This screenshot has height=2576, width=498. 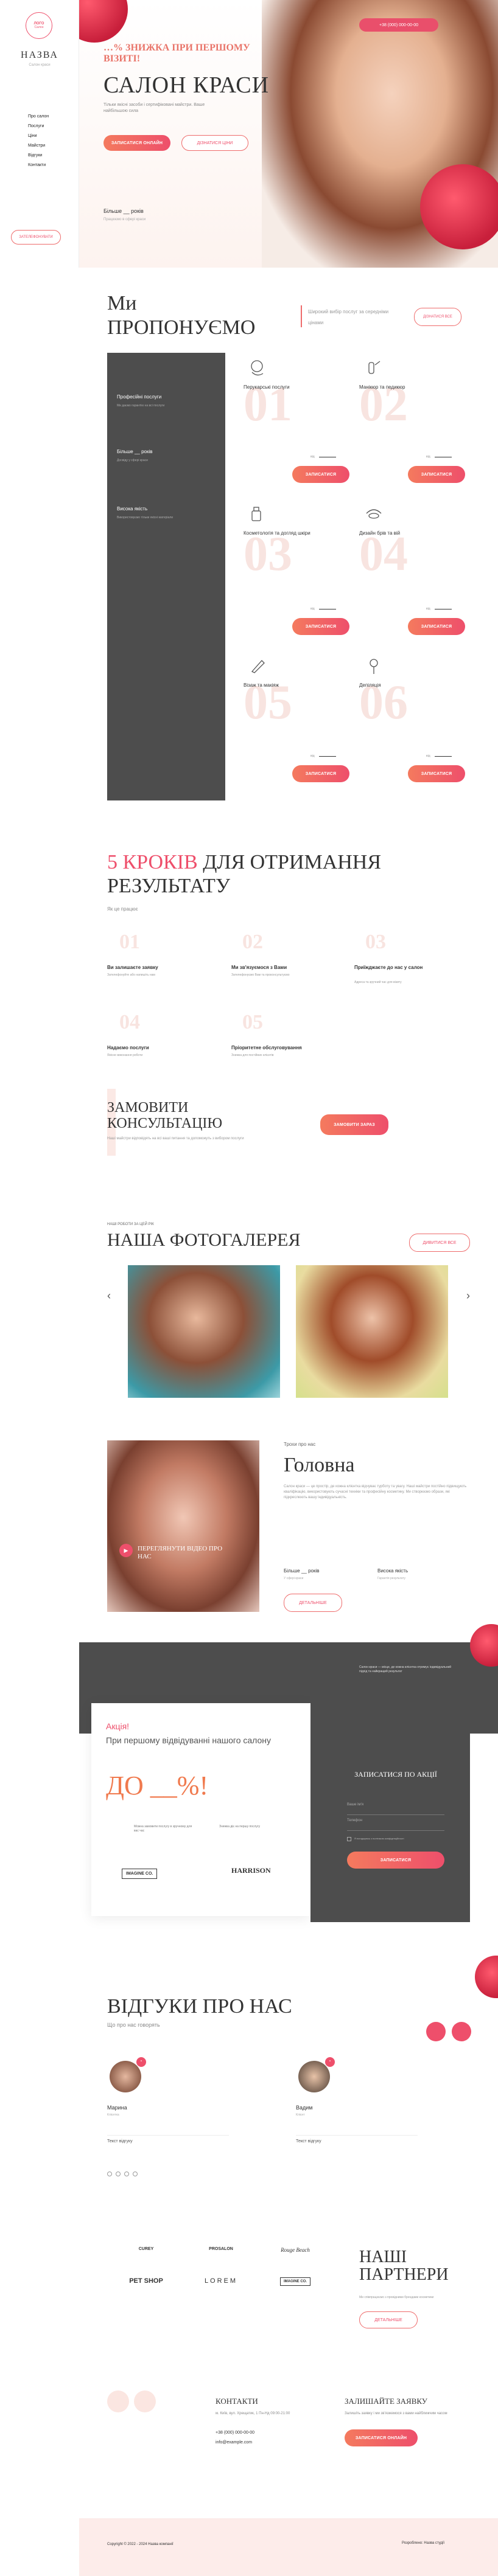 I want to click on hero-promo: …% ЗНИЖКА ПРИ ПЕРШОМУ ВІЗИТІ!, so click(x=176, y=53).